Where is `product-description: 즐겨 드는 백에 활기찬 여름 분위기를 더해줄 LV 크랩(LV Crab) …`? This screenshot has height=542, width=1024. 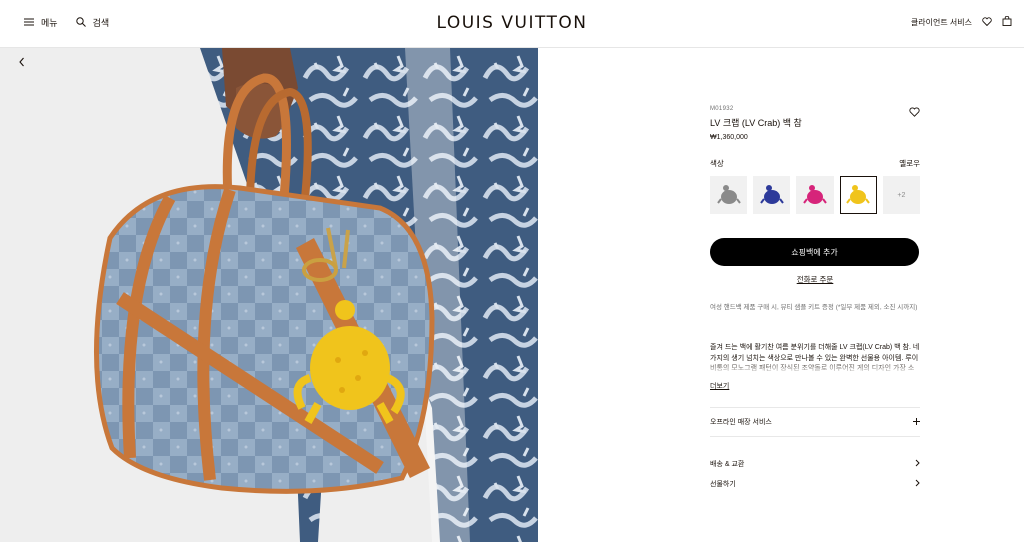 product-description: 즐겨 드는 백에 활기찬 여름 분위기를 더해줄 LV 크랩(LV Crab) … is located at coordinates (815, 359).